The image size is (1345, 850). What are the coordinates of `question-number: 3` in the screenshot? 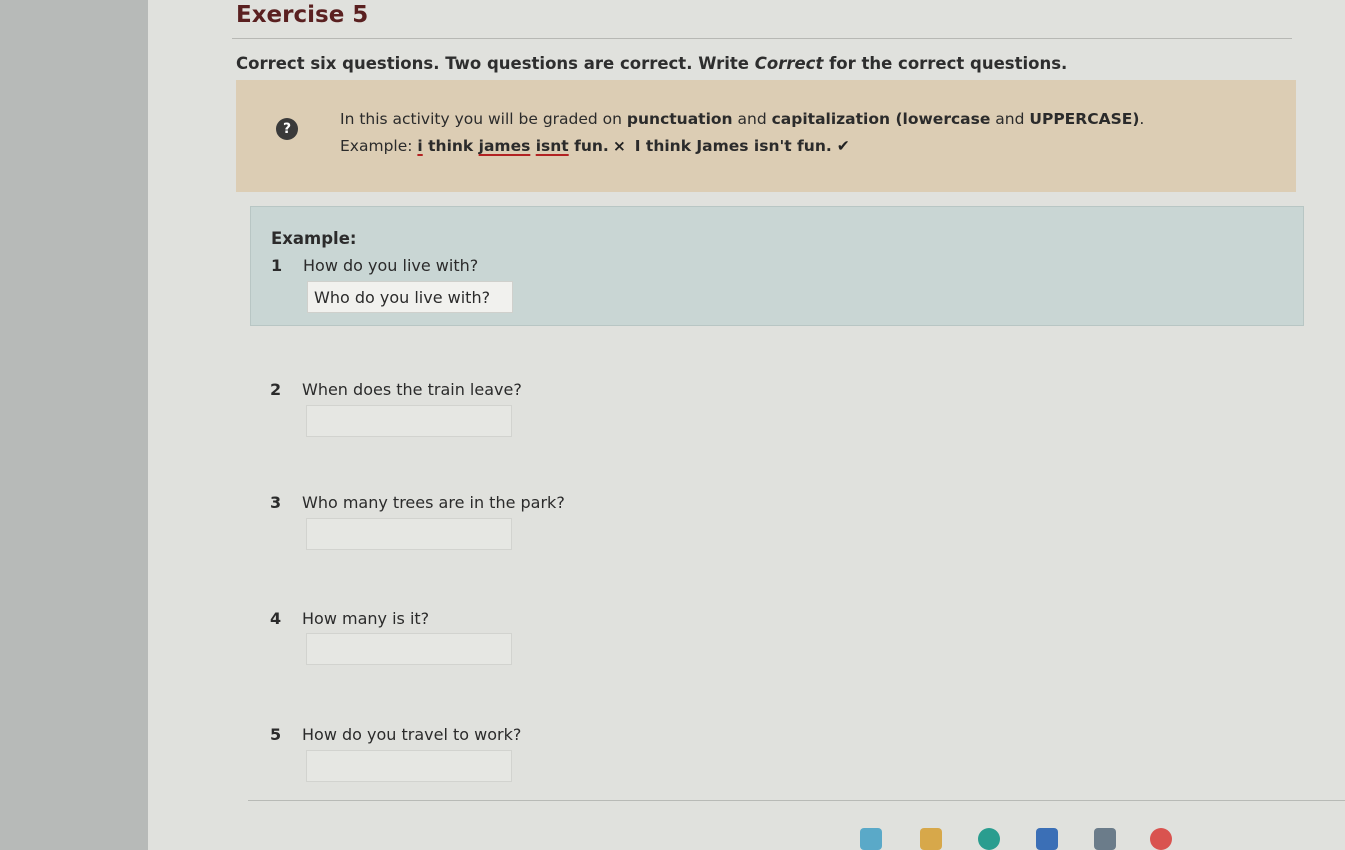 It's located at (276, 502).